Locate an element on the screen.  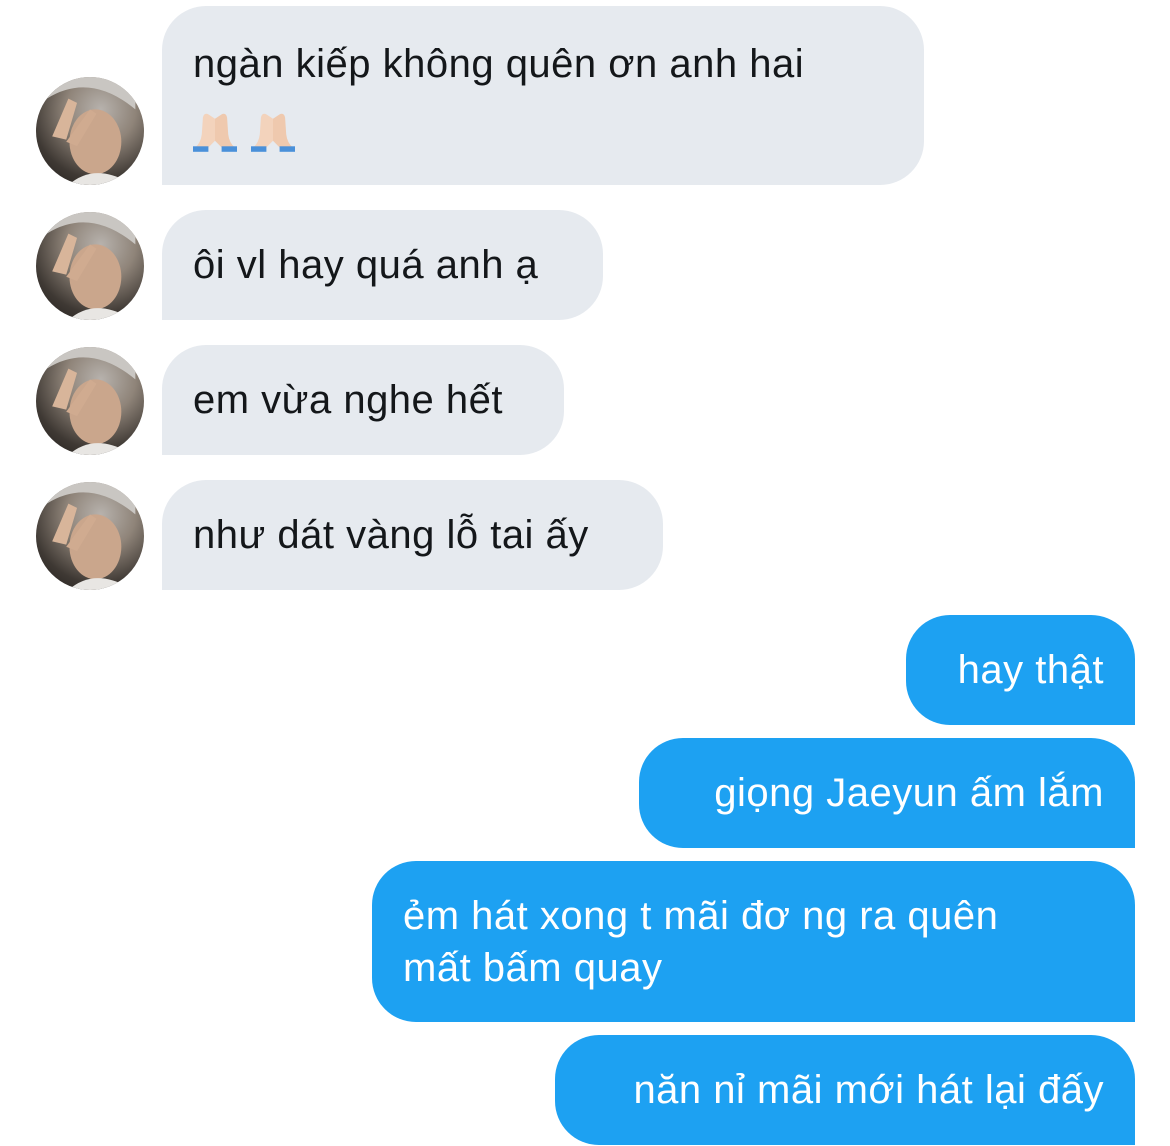
incoming-message: như dát vàng lỗ tai ấy is located at coordinates (412, 535).